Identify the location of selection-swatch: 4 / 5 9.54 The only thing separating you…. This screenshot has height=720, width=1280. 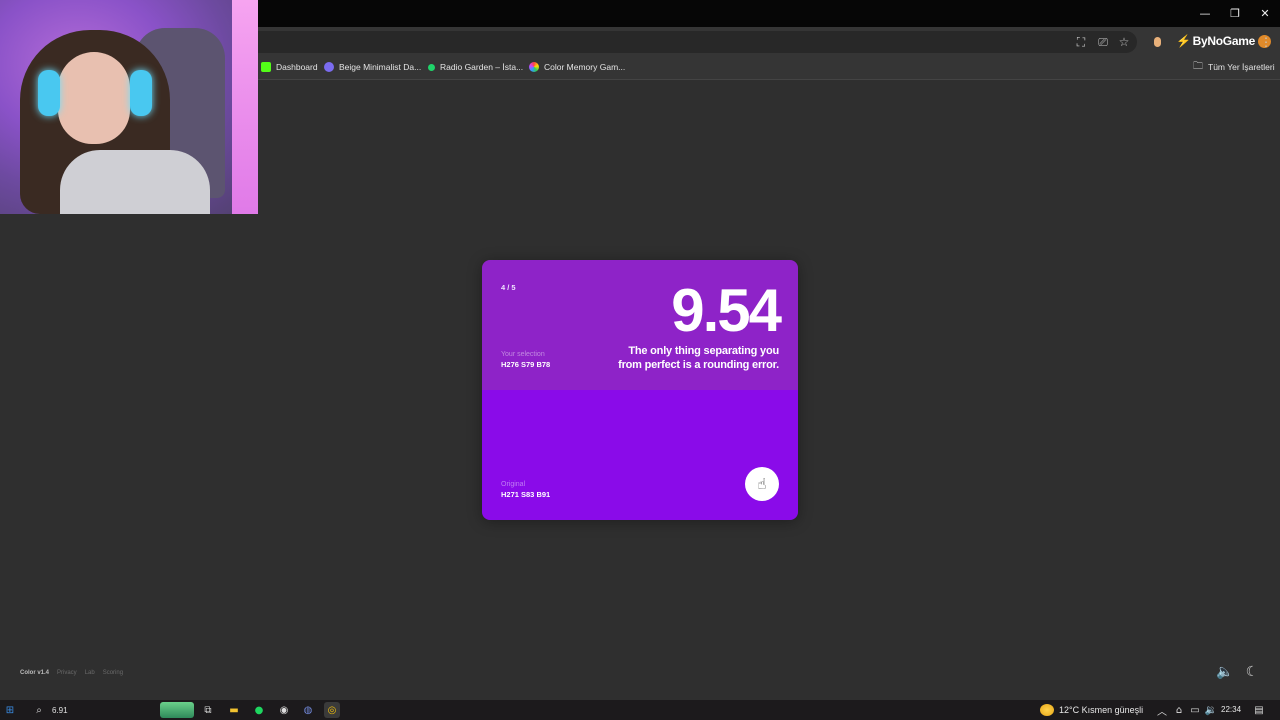
(640, 325).